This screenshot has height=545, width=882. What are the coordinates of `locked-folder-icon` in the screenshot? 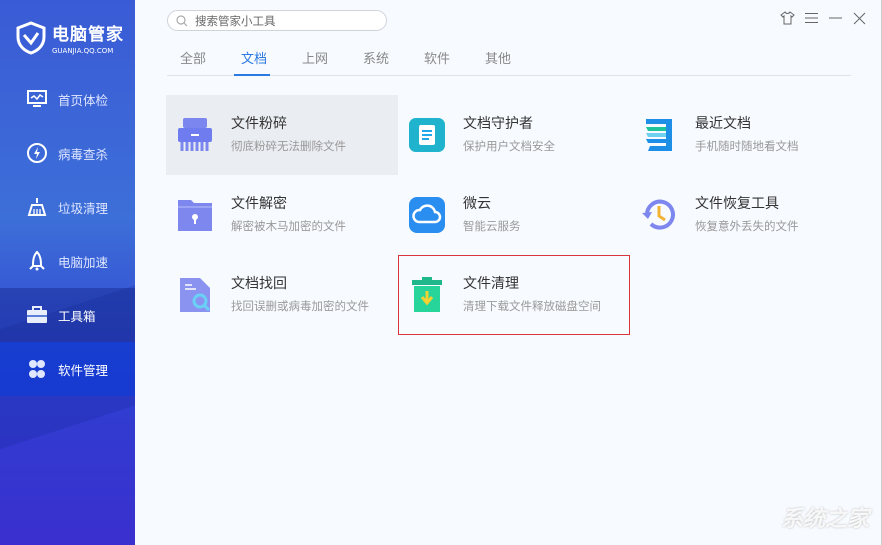 It's located at (195, 215).